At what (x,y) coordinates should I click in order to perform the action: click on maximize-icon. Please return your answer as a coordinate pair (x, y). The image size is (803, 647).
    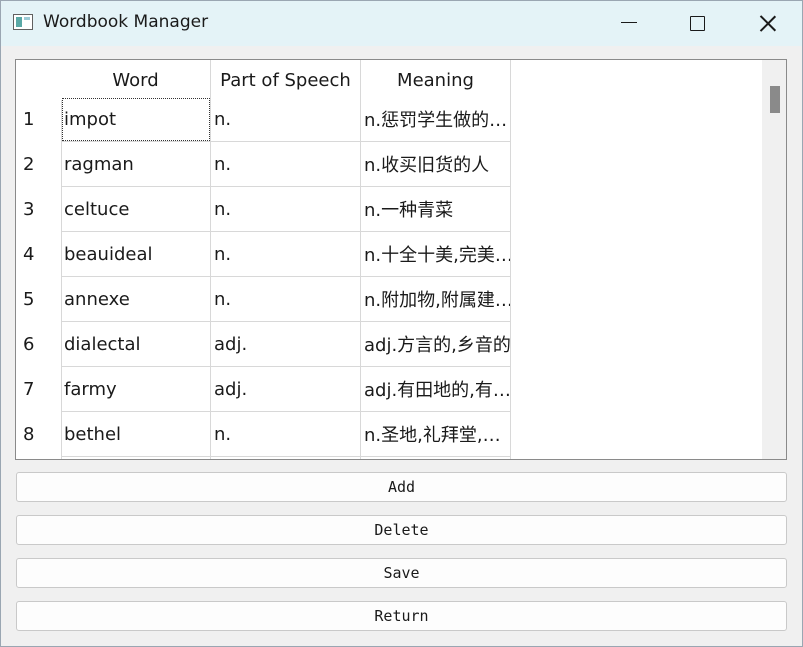
    Looking at the image, I should click on (697, 23).